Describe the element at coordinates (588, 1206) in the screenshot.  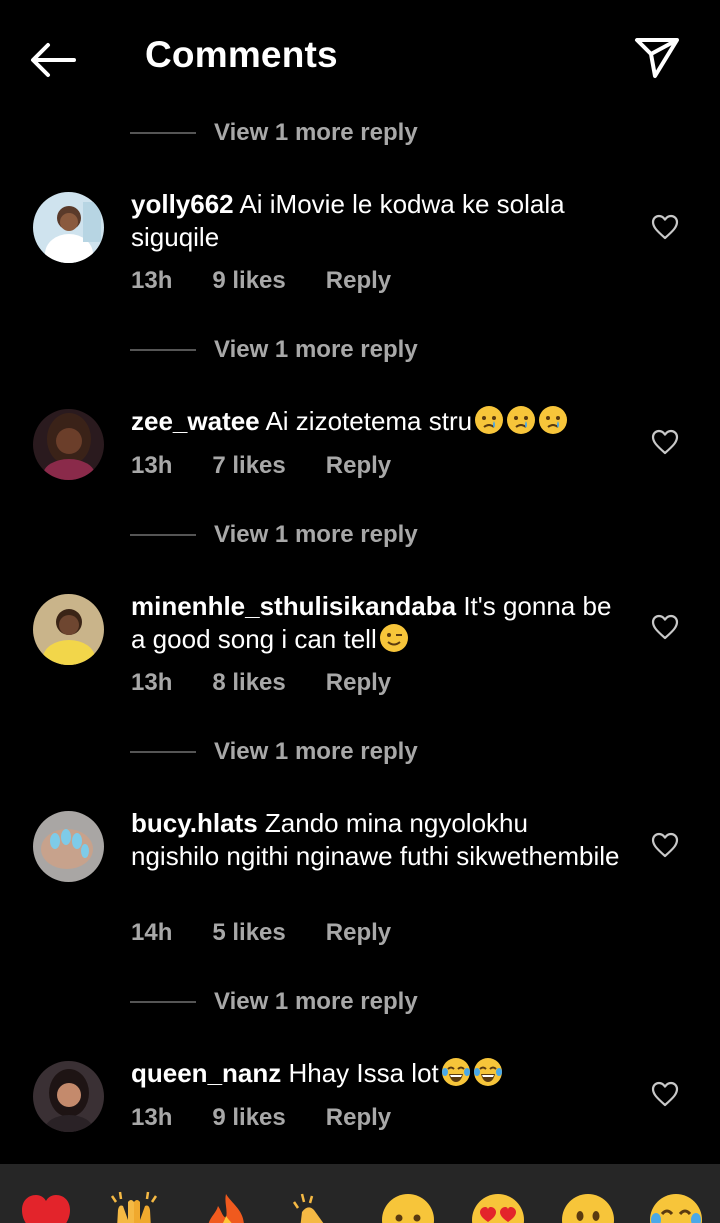
I see `surprised-face-icon` at that location.